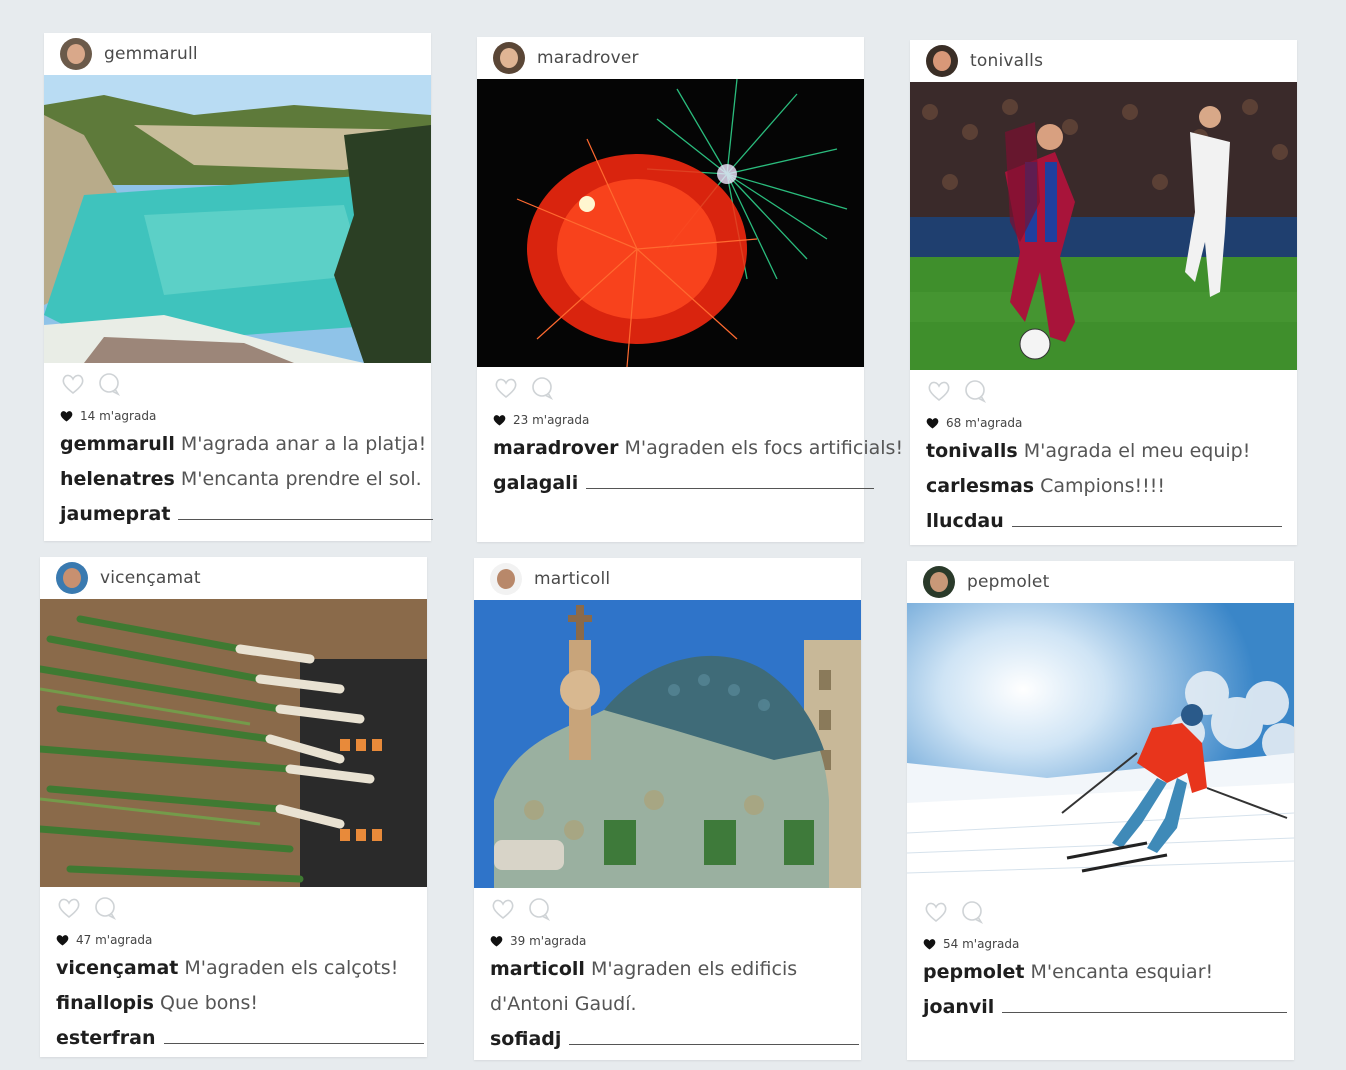 The image size is (1346, 1070). Describe the element at coordinates (572, 579) in the screenshot. I see `post-username: marticoll` at that location.